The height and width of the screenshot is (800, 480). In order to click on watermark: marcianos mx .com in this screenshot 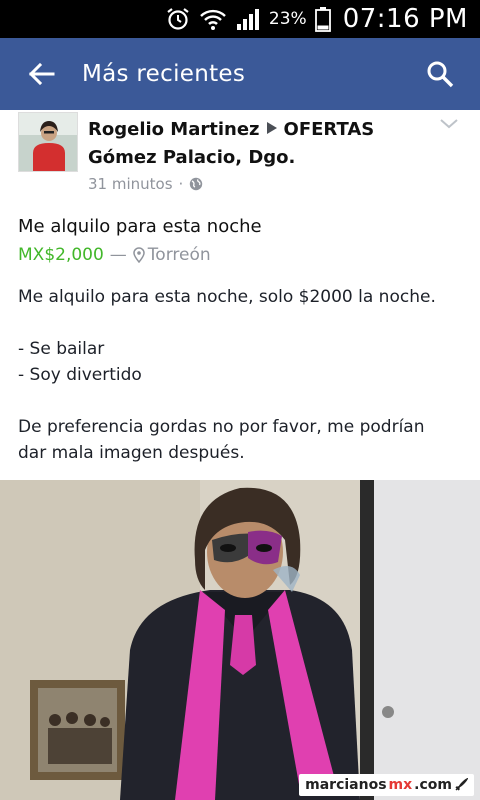, I will do `click(386, 785)`.